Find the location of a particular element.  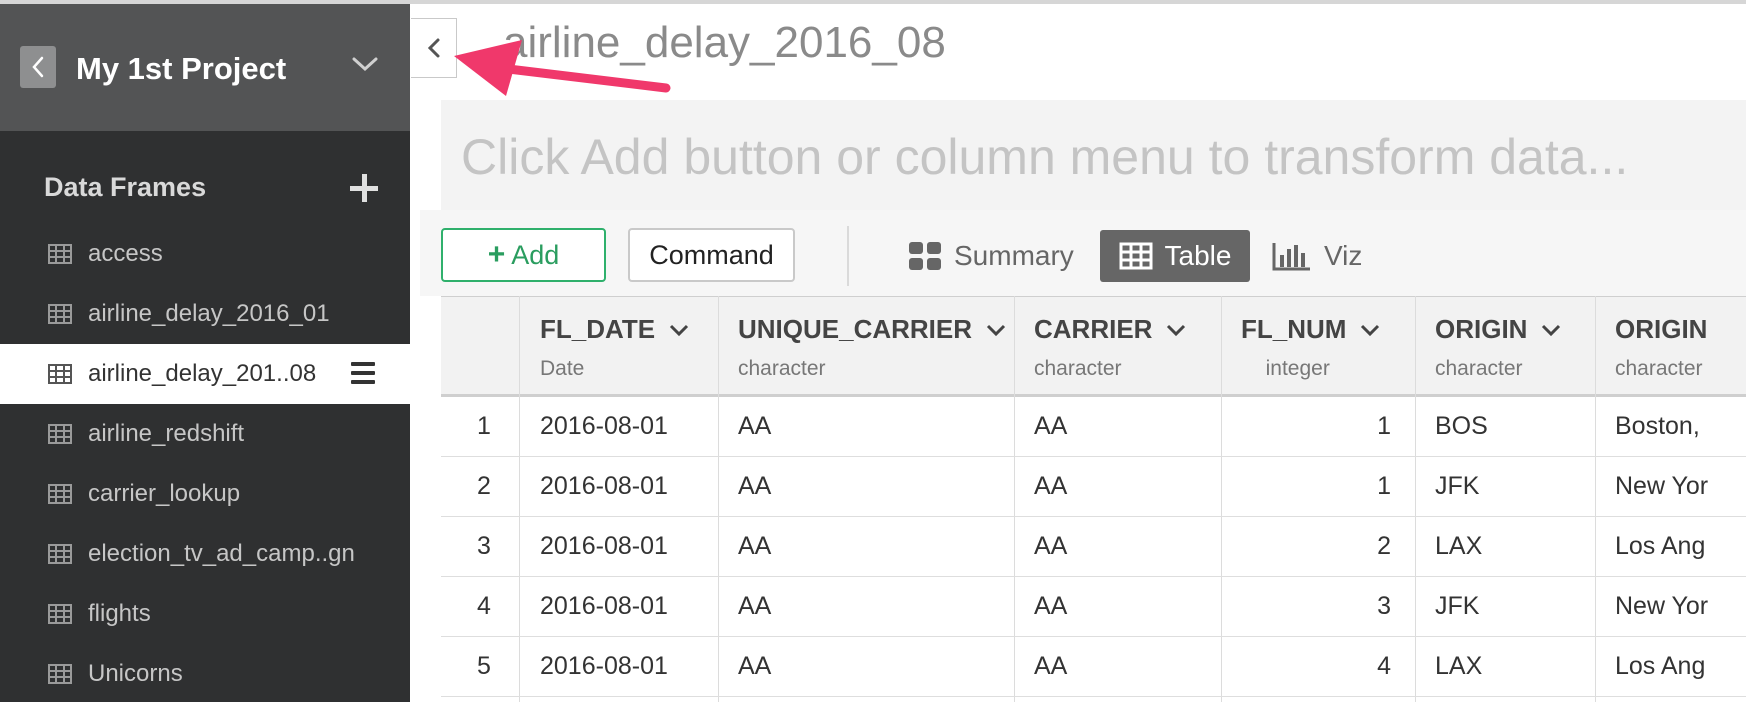

data-frame-item: election_tv_ad_camp..gn is located at coordinates (205, 554).